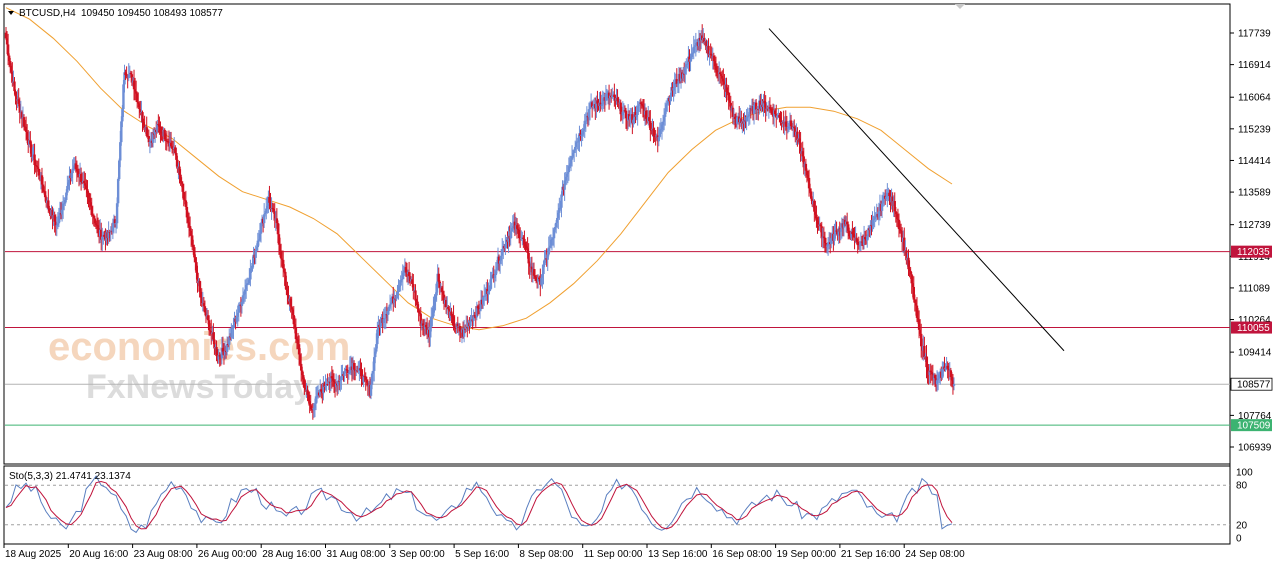 This screenshot has height=572, width=1280. I want to click on time-tick-label: 21 Sep 16:00, so click(871, 554).